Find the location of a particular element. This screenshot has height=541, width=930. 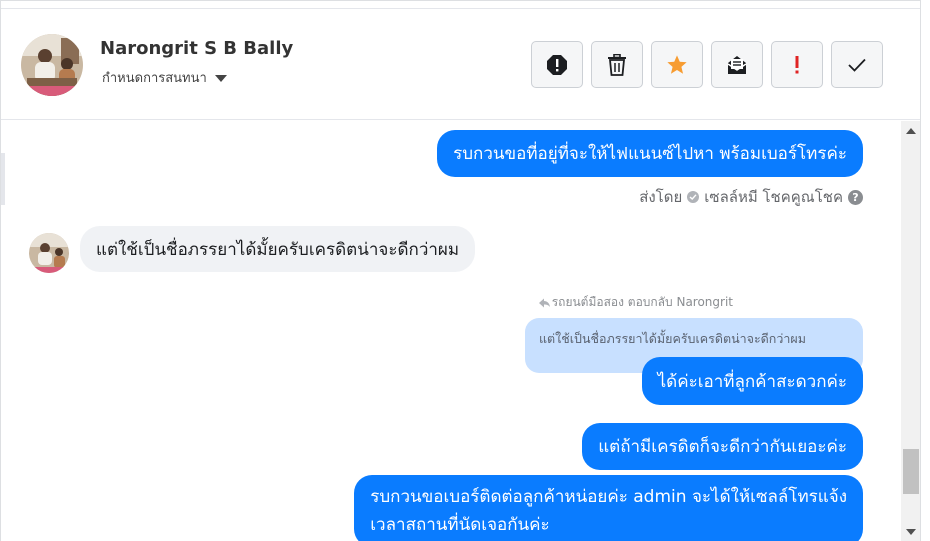

scroll-up-arrow-icon is located at coordinates (911, 131).